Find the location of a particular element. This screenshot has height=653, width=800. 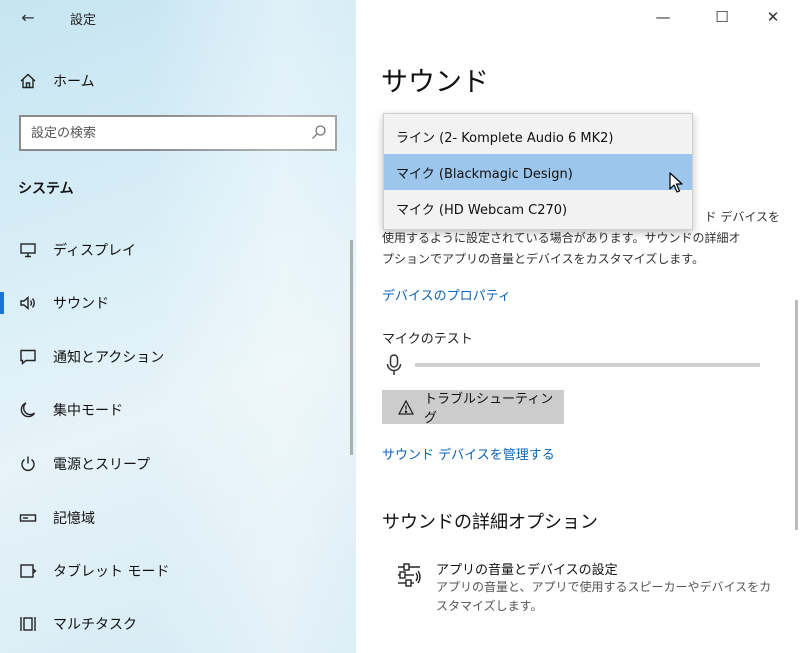

notification-icon is located at coordinates (28, 357).